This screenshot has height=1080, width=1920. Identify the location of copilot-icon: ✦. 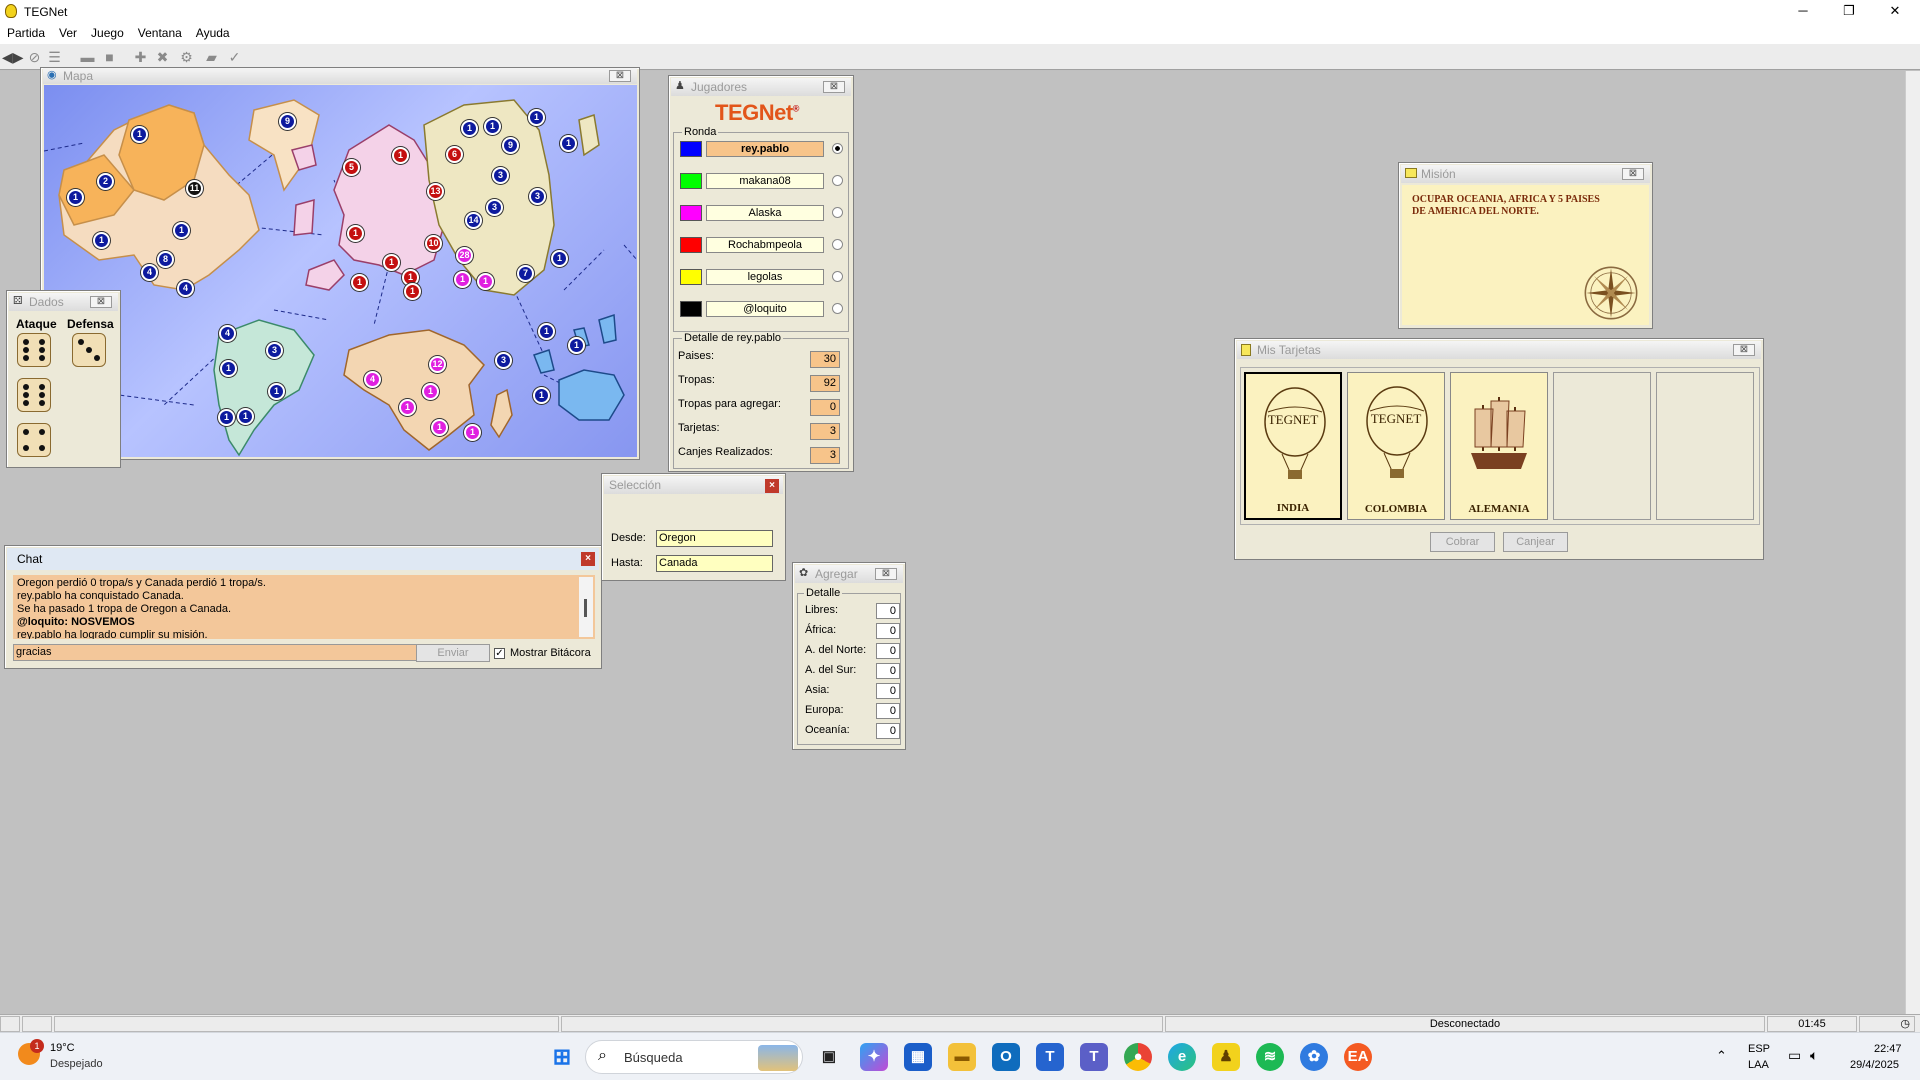
(874, 1057).